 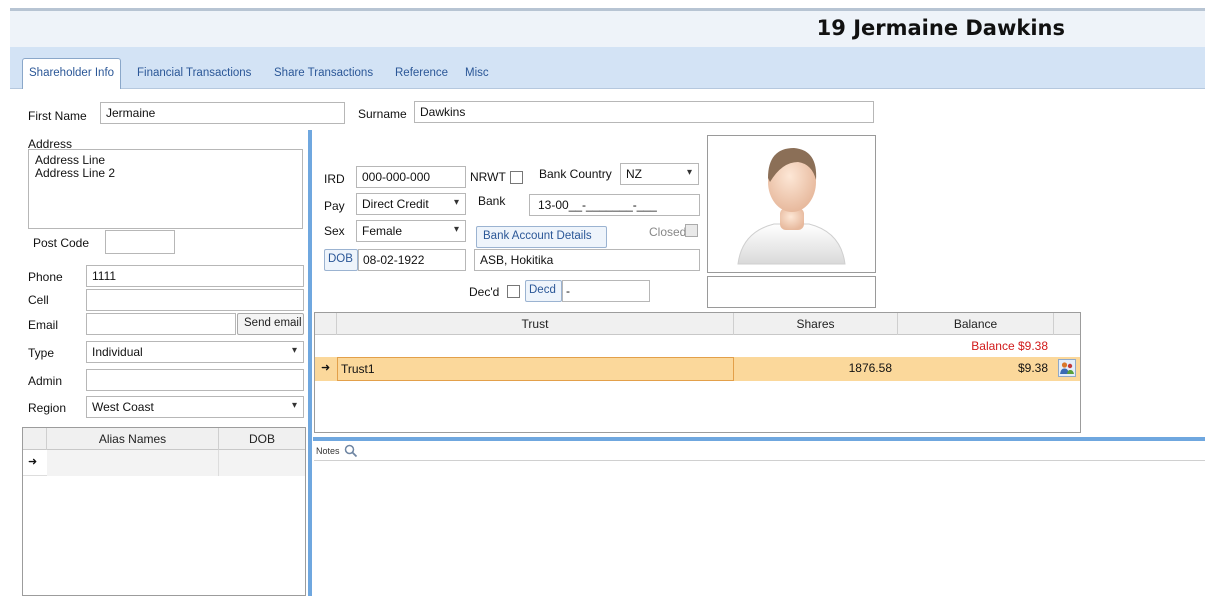 I want to click on first-name-field: Jermaine, so click(x=222, y=113).